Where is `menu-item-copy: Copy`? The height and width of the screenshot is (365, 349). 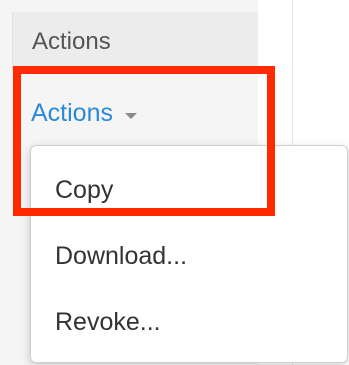
menu-item-copy: Copy is located at coordinates (84, 190).